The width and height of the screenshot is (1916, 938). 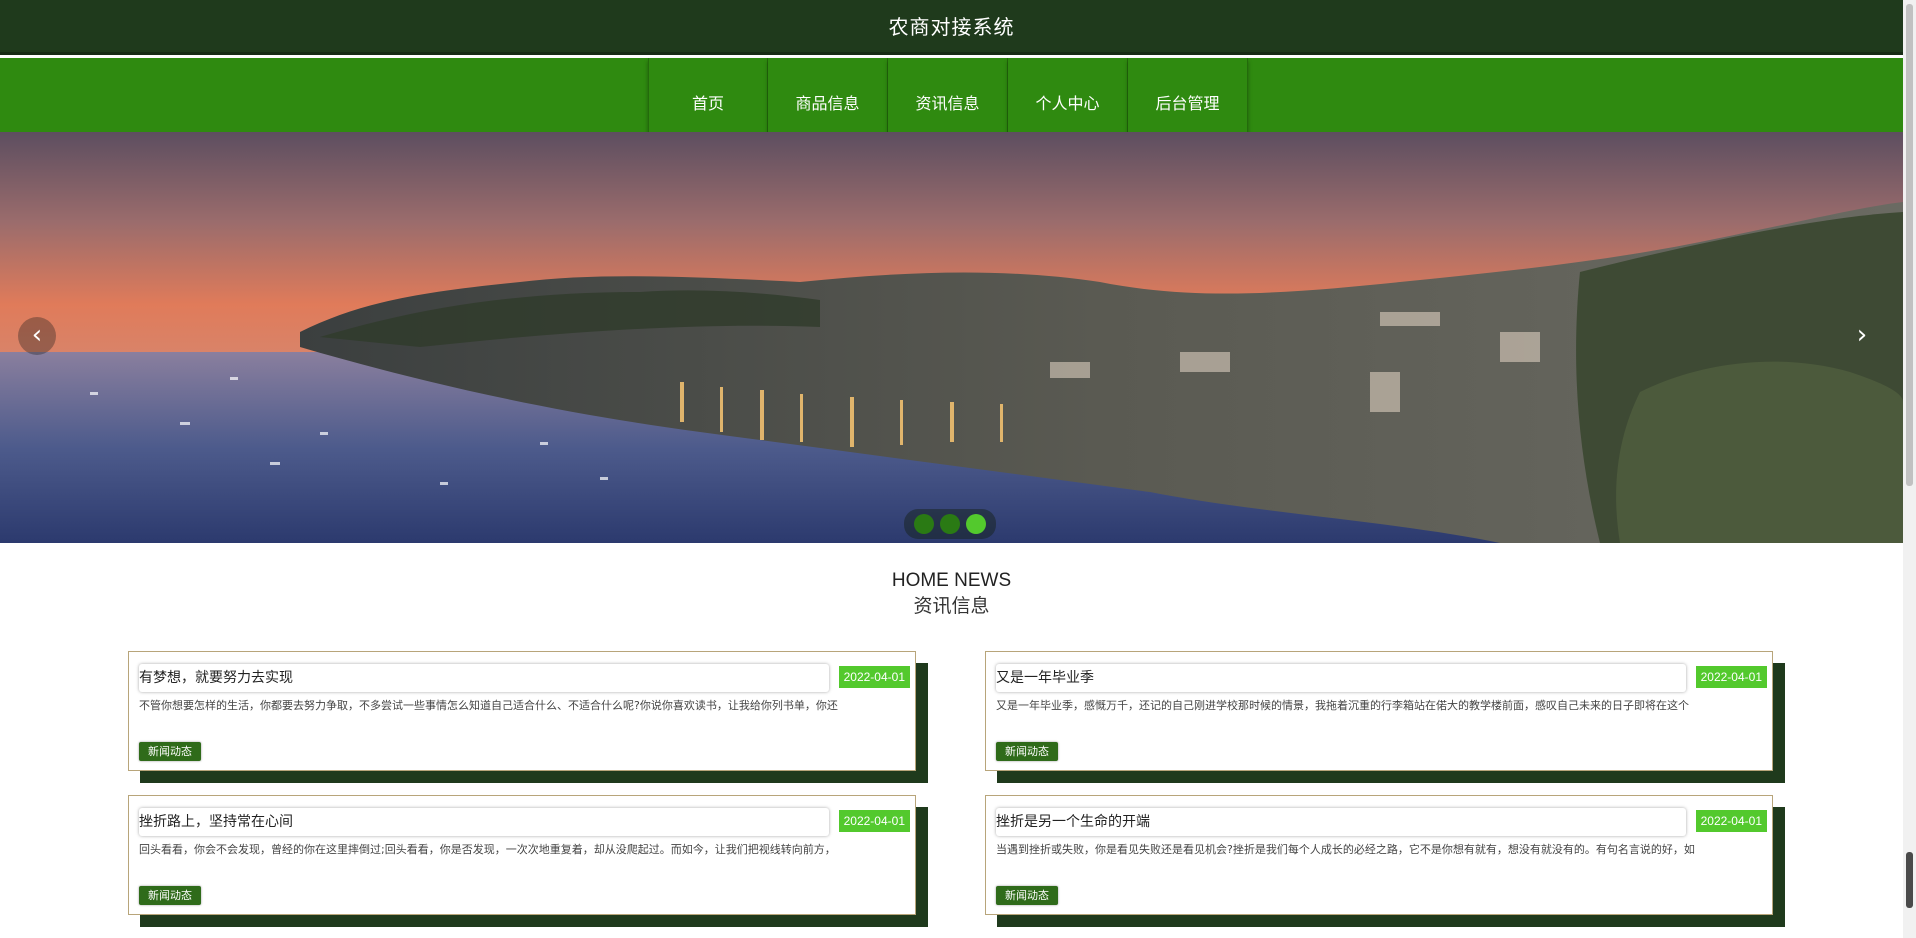 What do you see at coordinates (1909, 245) in the screenshot?
I see `scrollbar-thumb` at bounding box center [1909, 245].